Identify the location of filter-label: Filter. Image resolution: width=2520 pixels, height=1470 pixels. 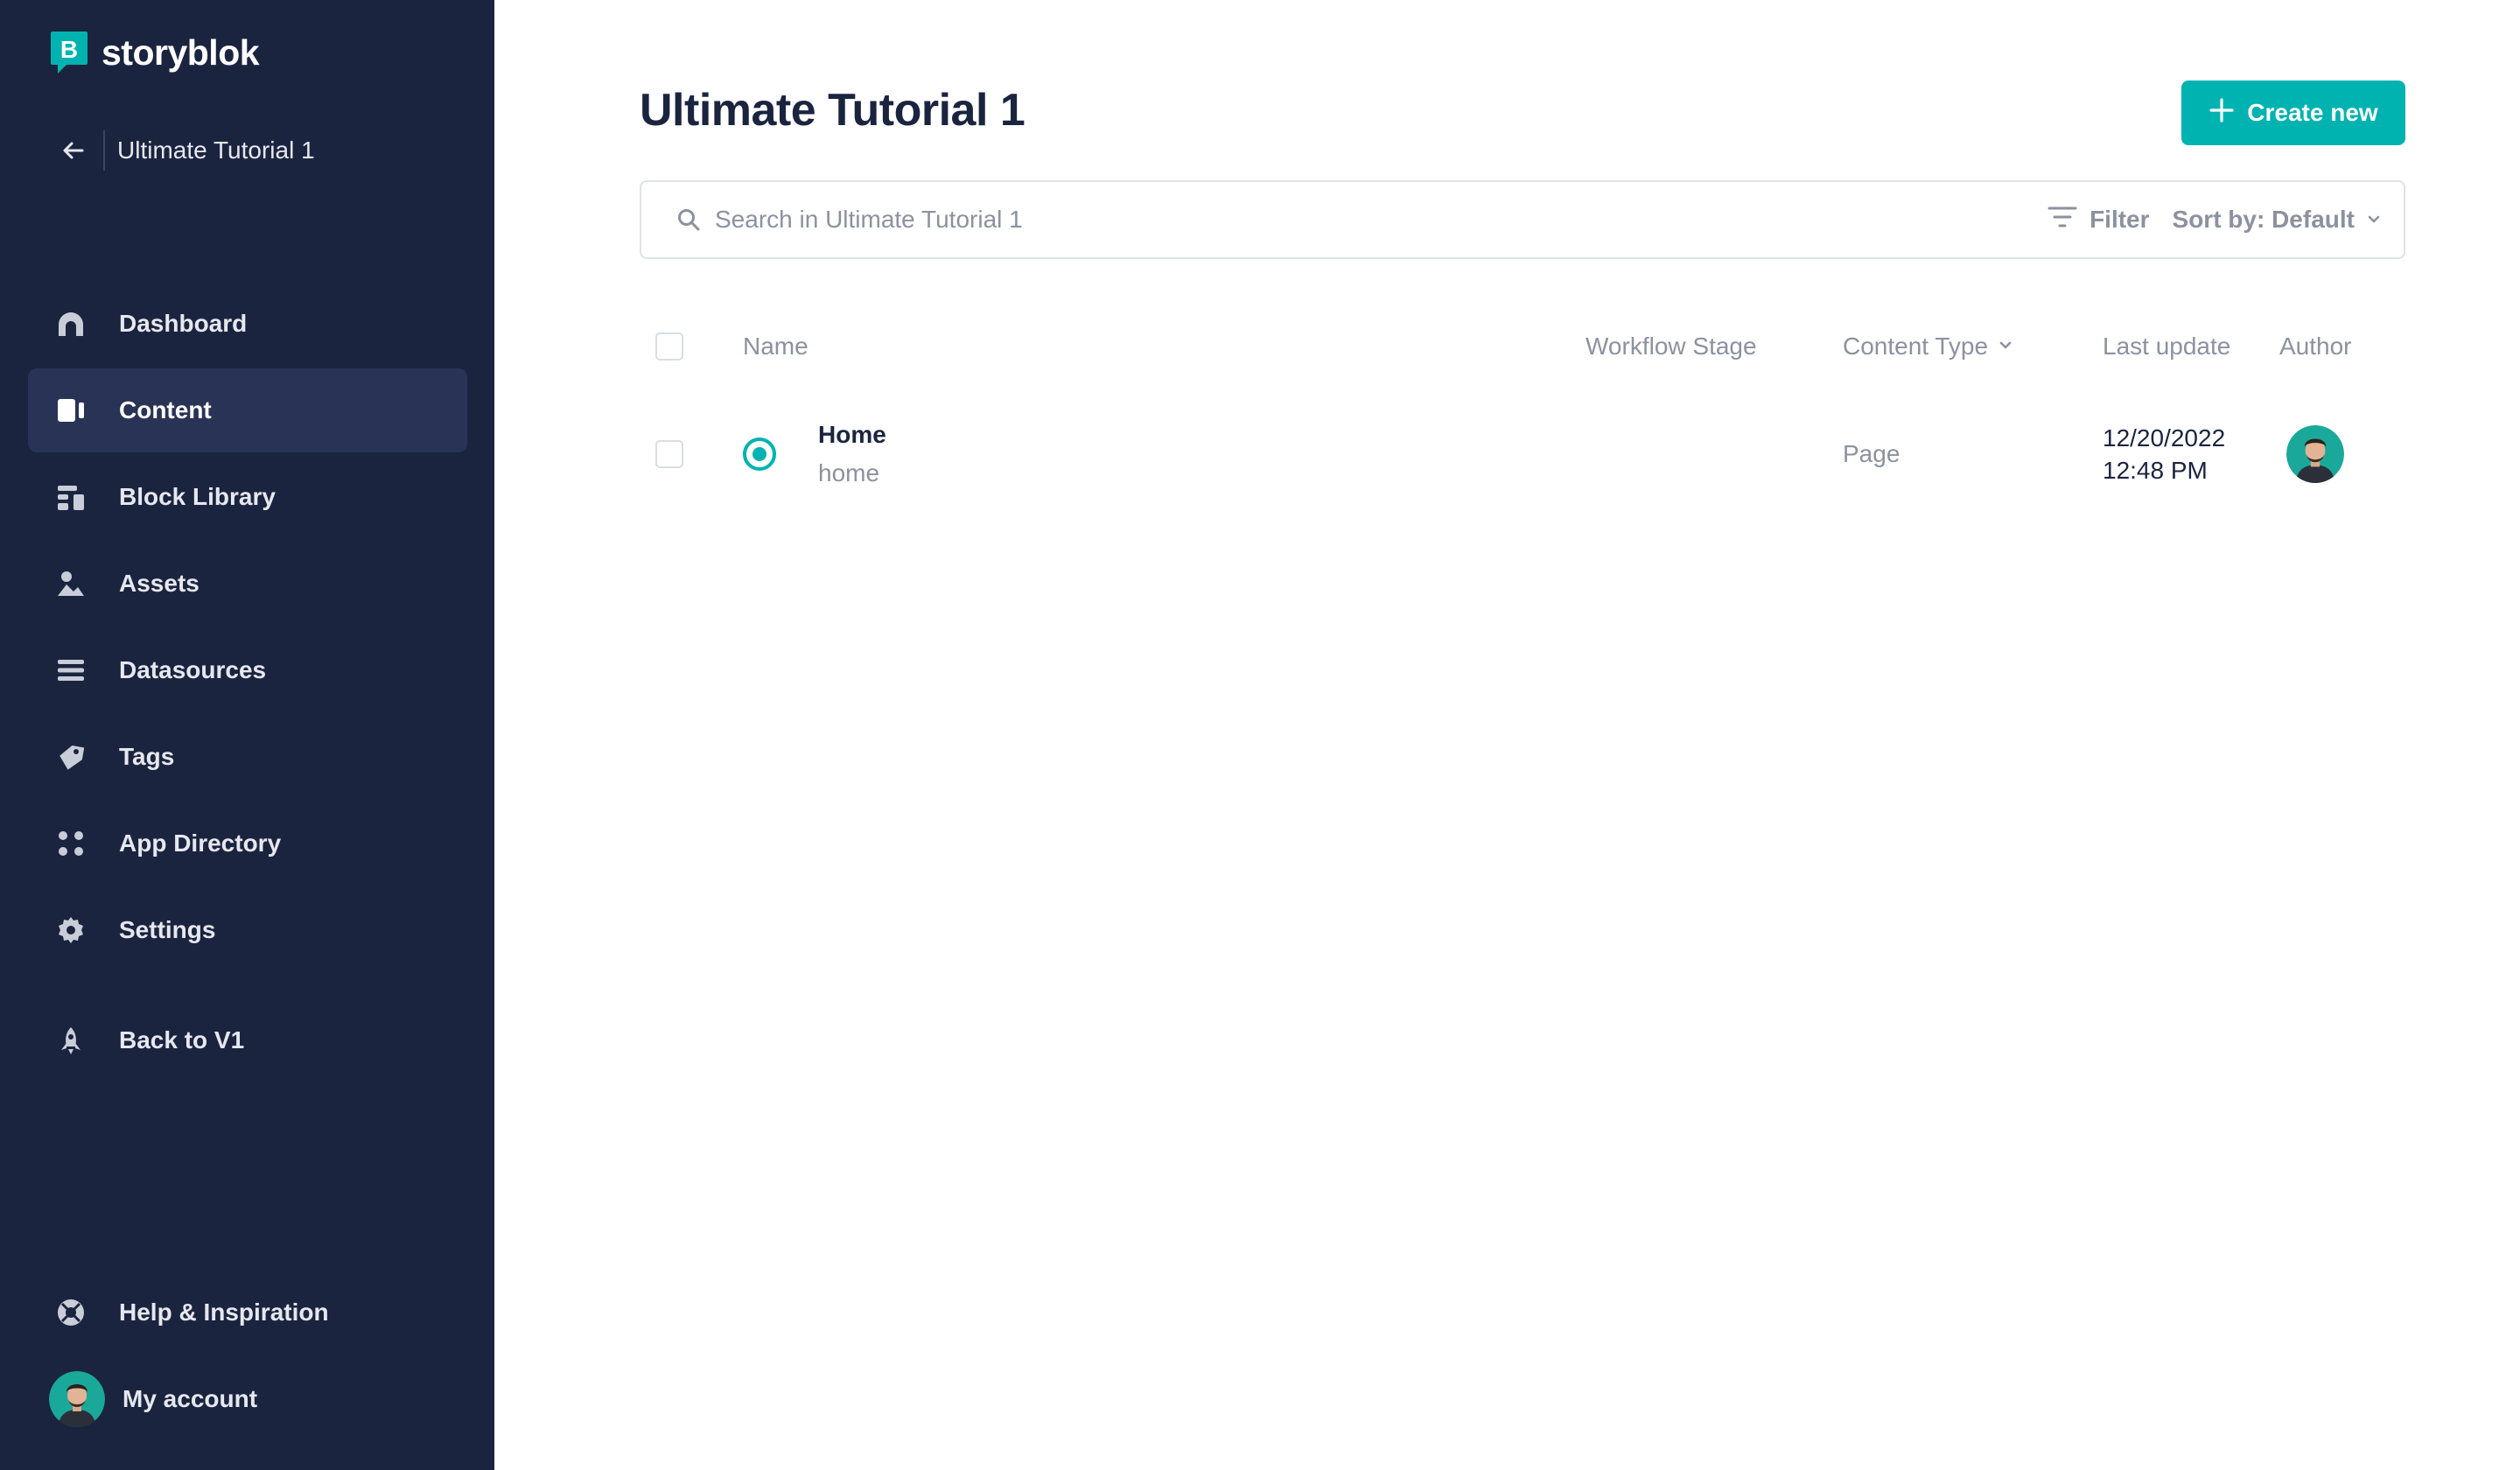
(2120, 219).